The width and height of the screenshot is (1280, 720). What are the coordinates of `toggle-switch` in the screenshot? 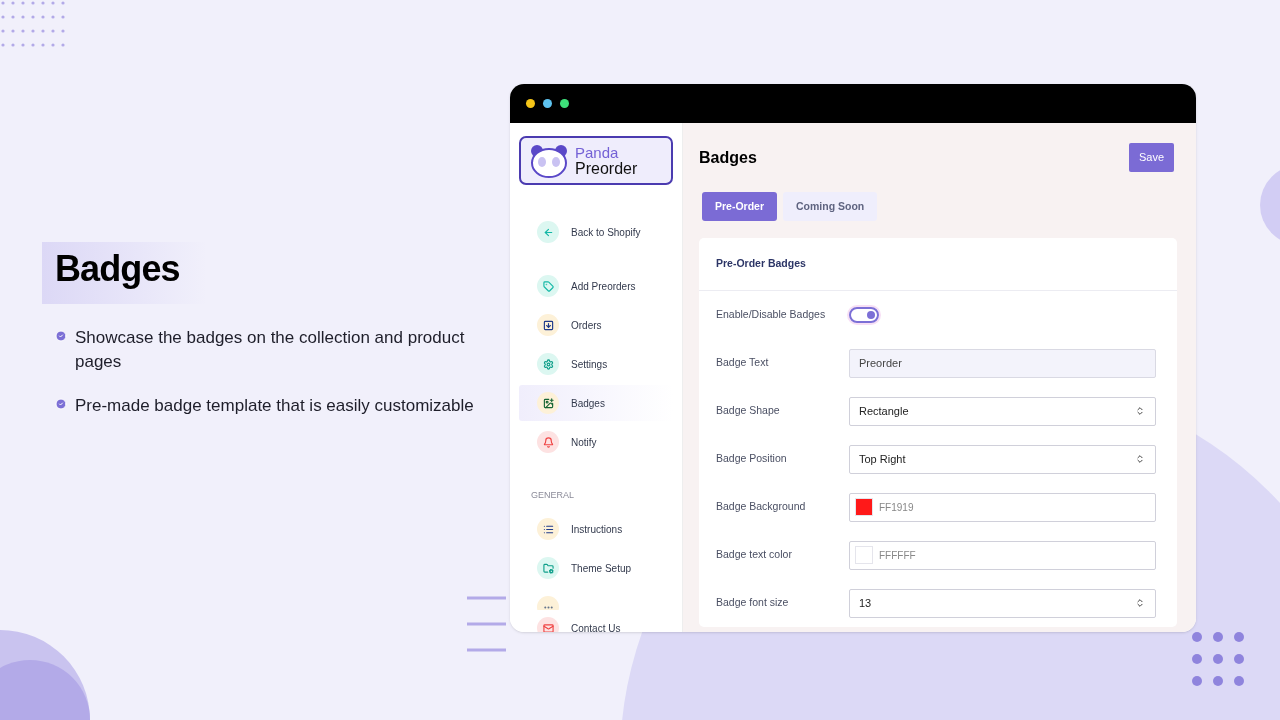 It's located at (864, 315).